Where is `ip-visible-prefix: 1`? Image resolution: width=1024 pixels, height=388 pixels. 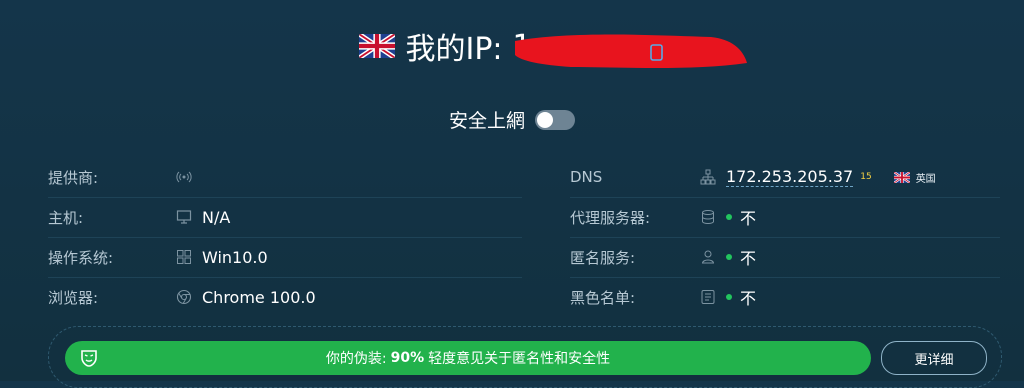 ip-visible-prefix: 1 is located at coordinates (522, 46).